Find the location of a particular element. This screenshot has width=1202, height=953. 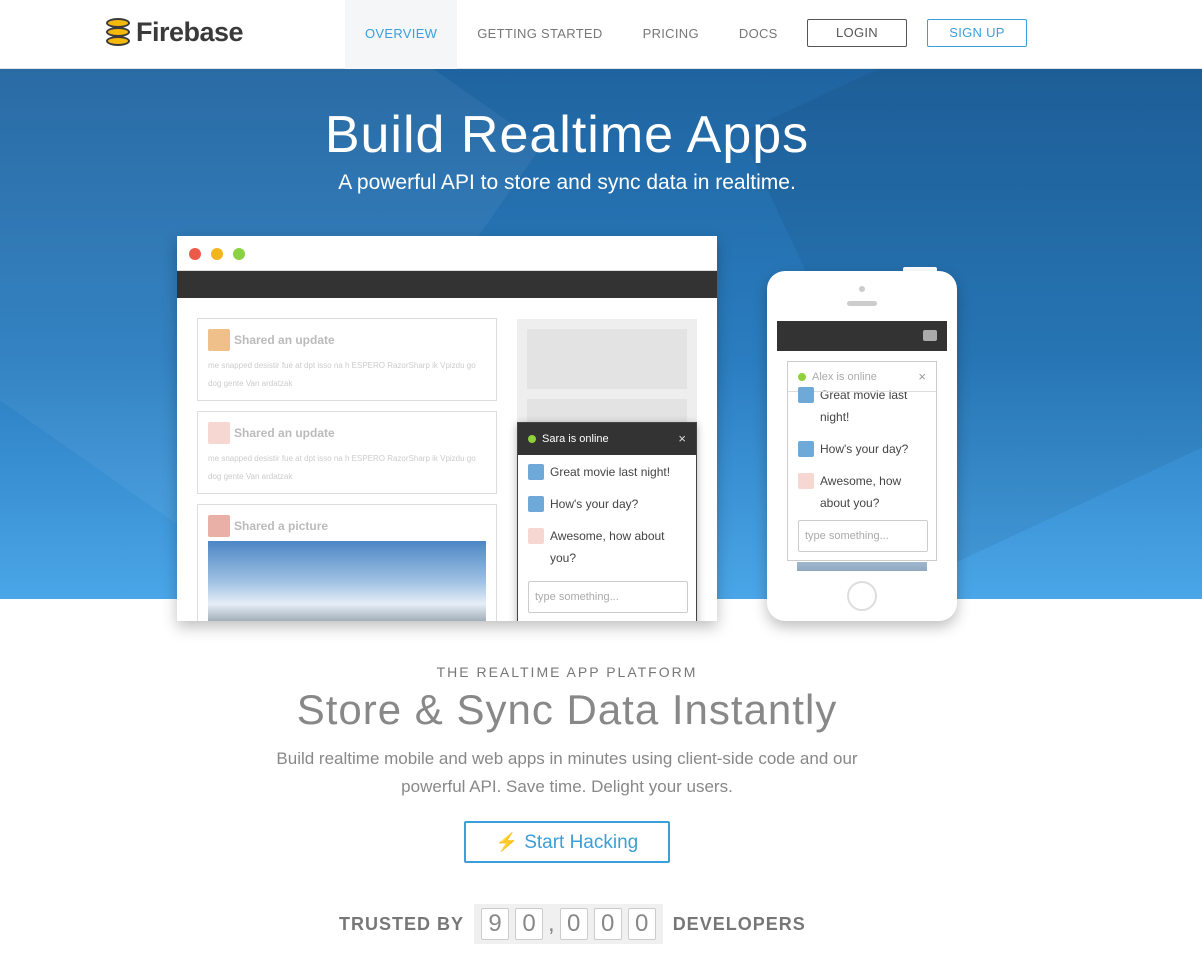

login-button: LOGIN is located at coordinates (857, 33).